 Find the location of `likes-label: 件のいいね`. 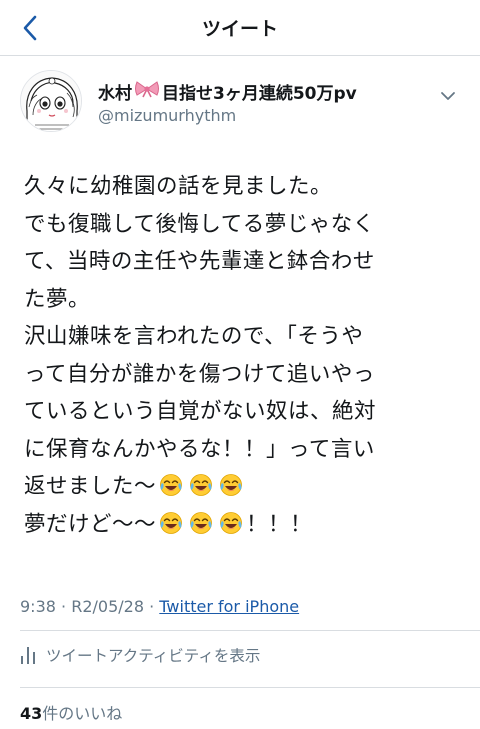

likes-label: 件のいいね is located at coordinates (82, 713).